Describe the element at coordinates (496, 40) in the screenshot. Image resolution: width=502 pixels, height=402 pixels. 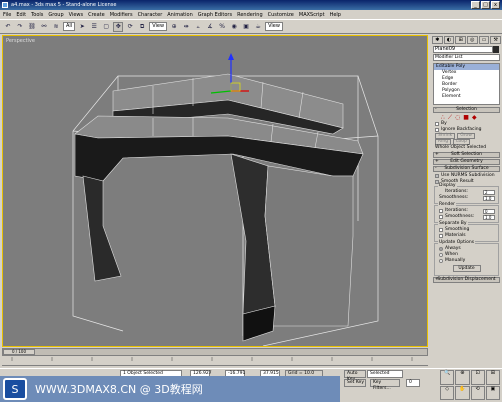
I see `utilities-tab-icon: ⚒` at that location.